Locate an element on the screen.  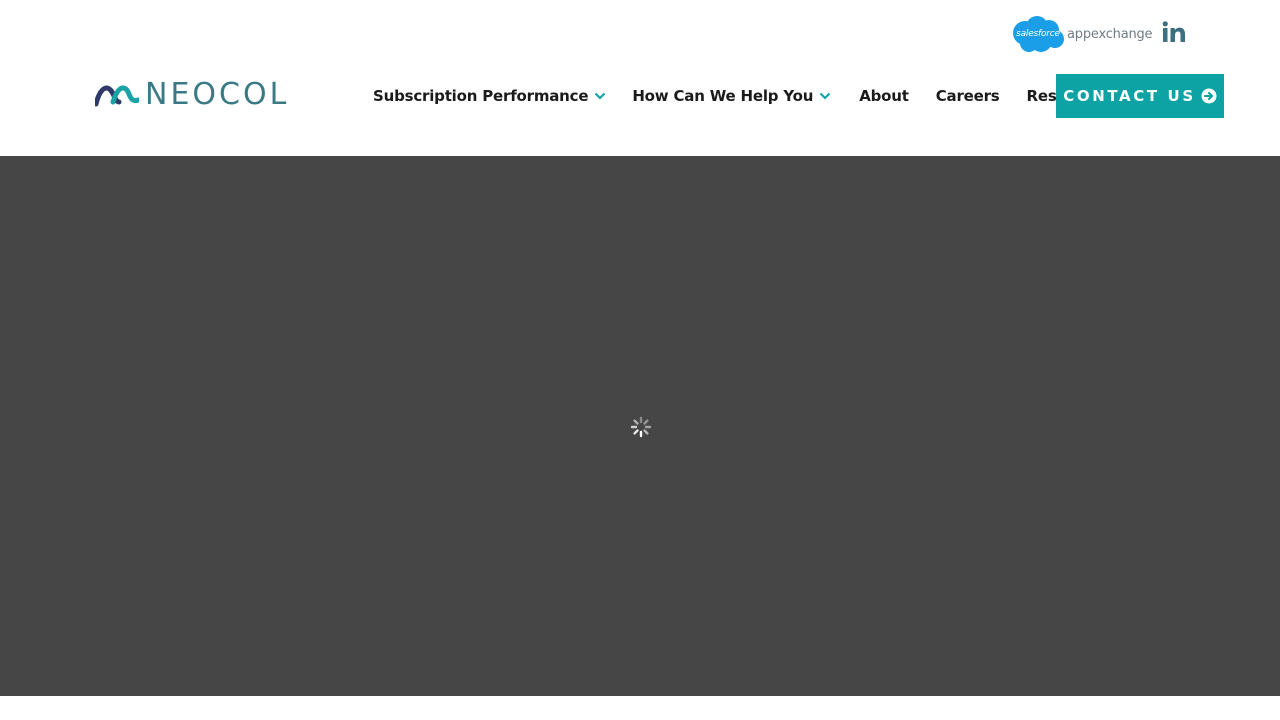
salesforce-cloud-icon: salesforce is located at coordinates (1038, 34).